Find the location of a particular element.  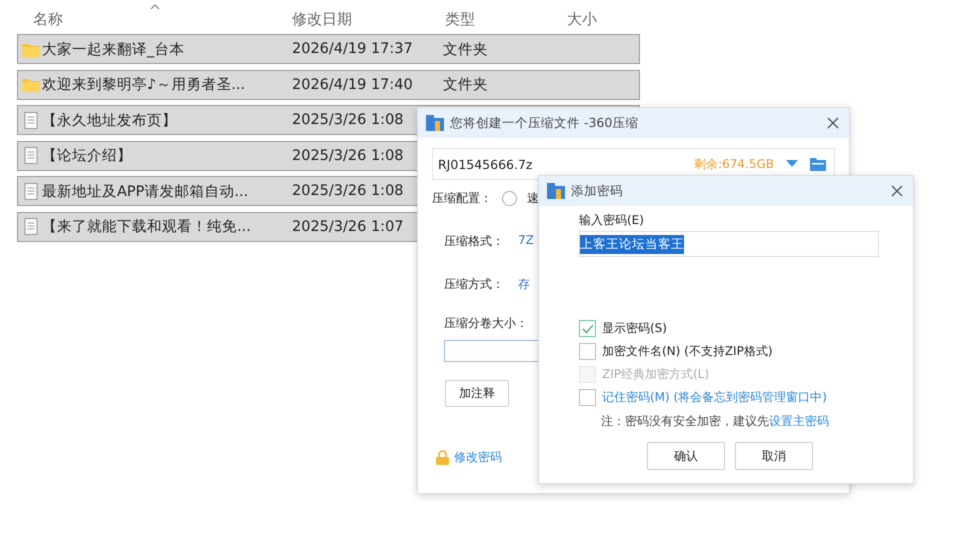

checkmark-icon is located at coordinates (588, 329).